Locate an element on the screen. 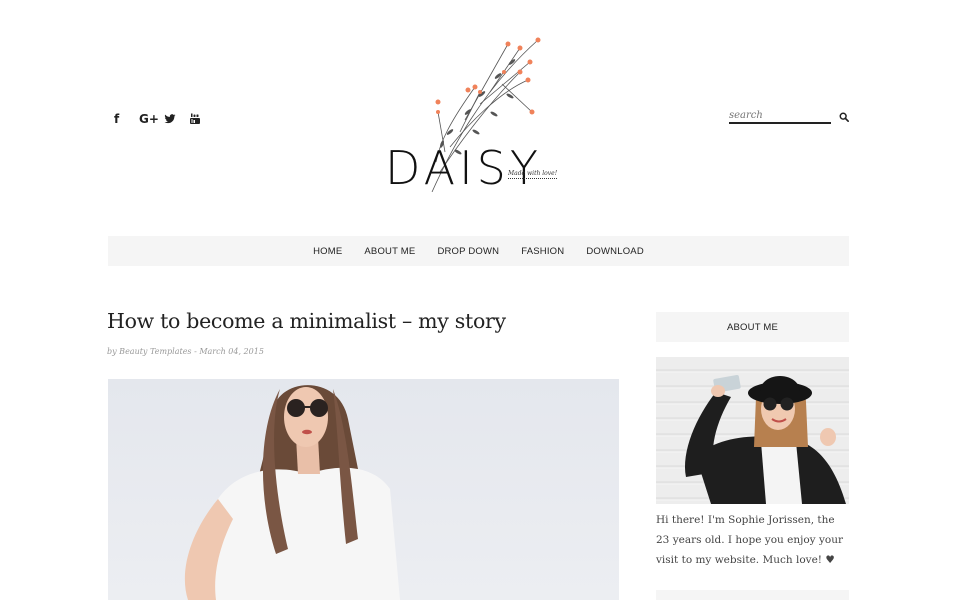 The height and width of the screenshot is (600, 954). nav-item-download: DOWNLOAD is located at coordinates (615, 251).